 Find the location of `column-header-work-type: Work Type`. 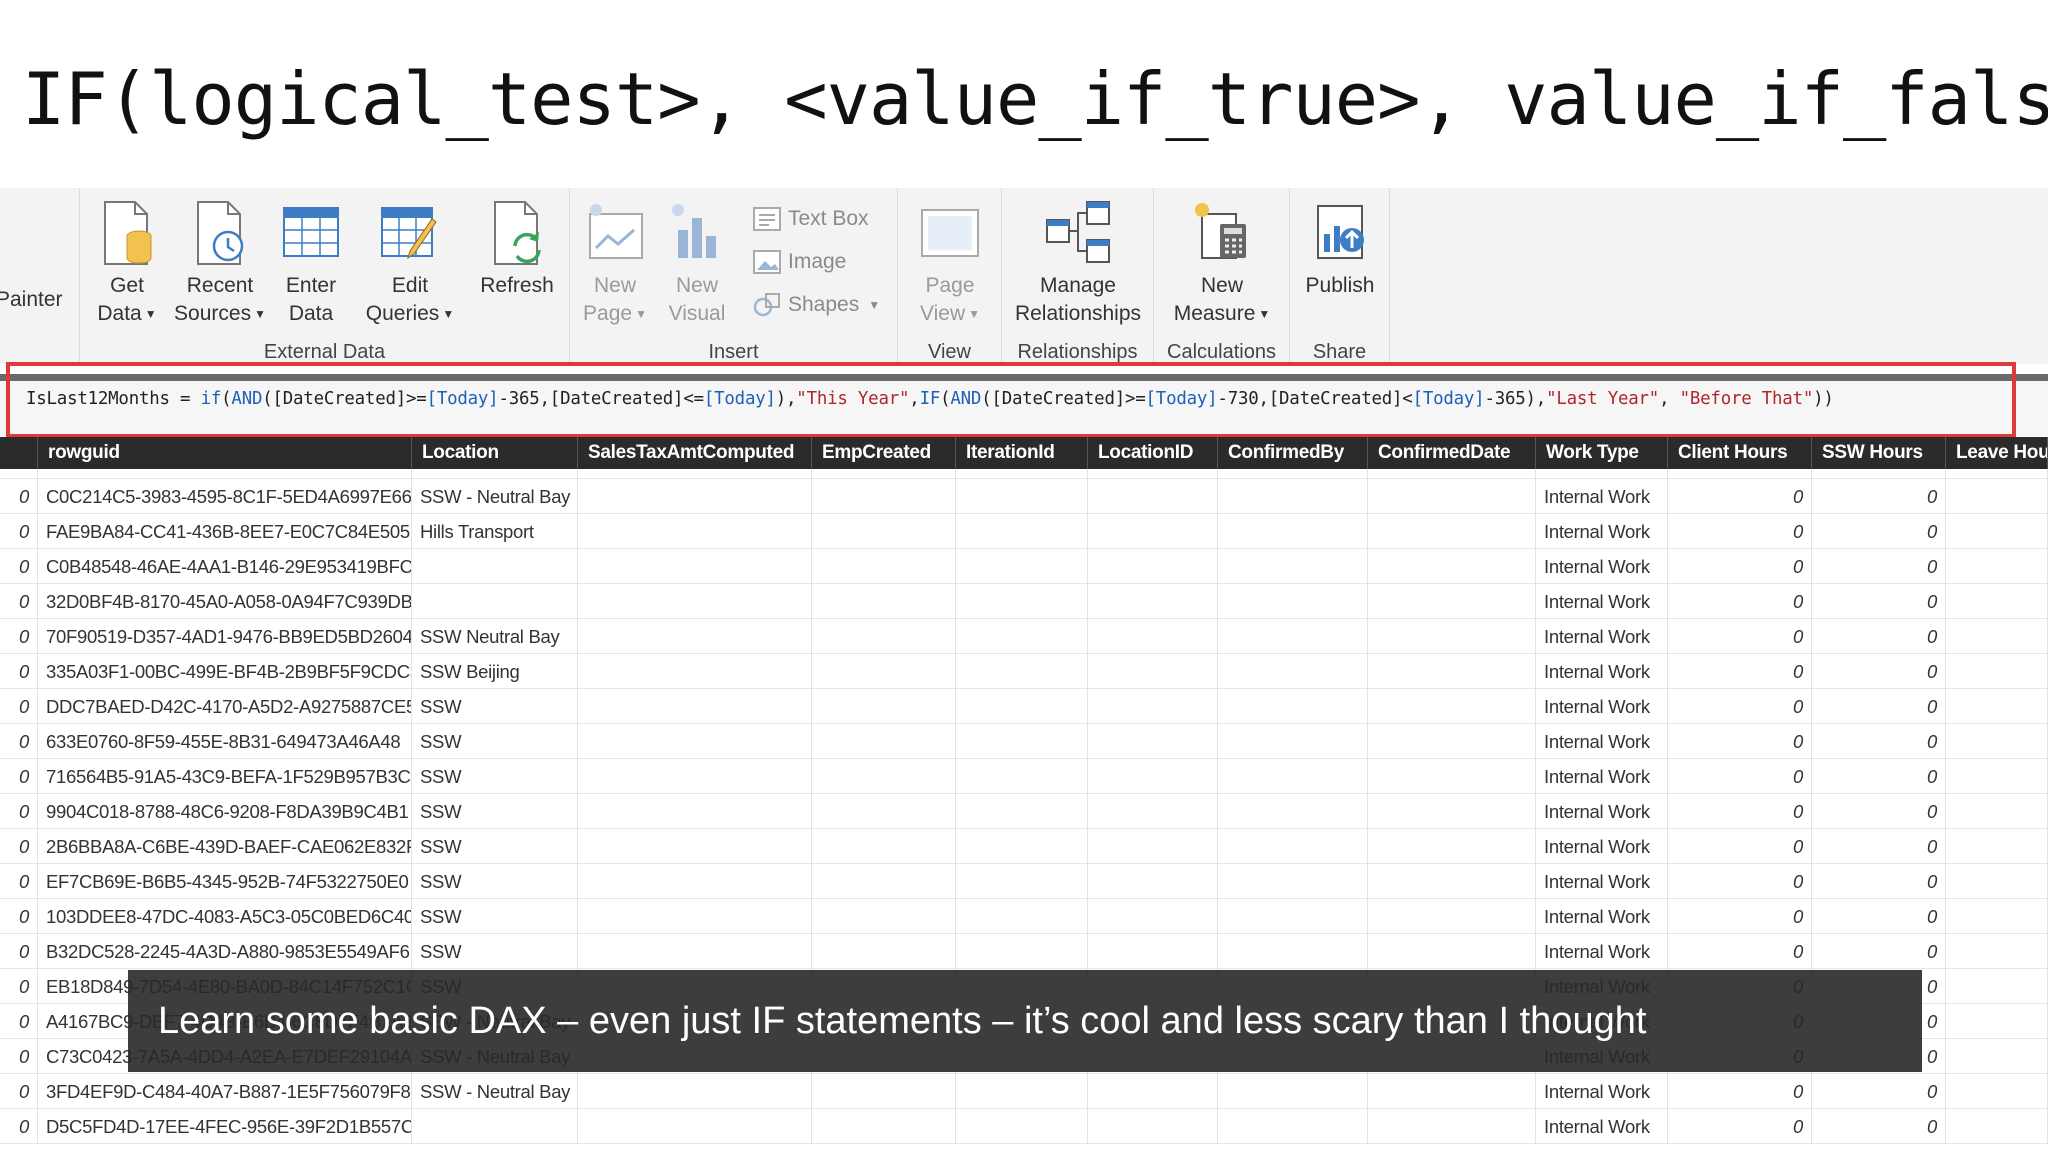

column-header-work-type: Work Type is located at coordinates (1602, 453).